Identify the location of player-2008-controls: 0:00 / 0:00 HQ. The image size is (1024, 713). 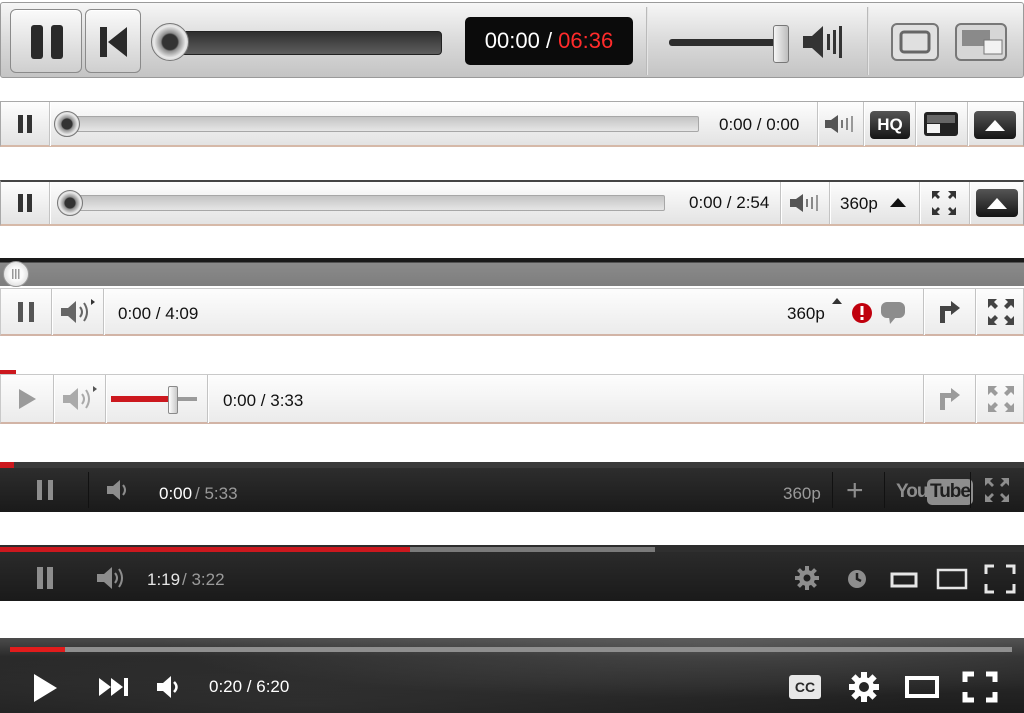
(512, 124).